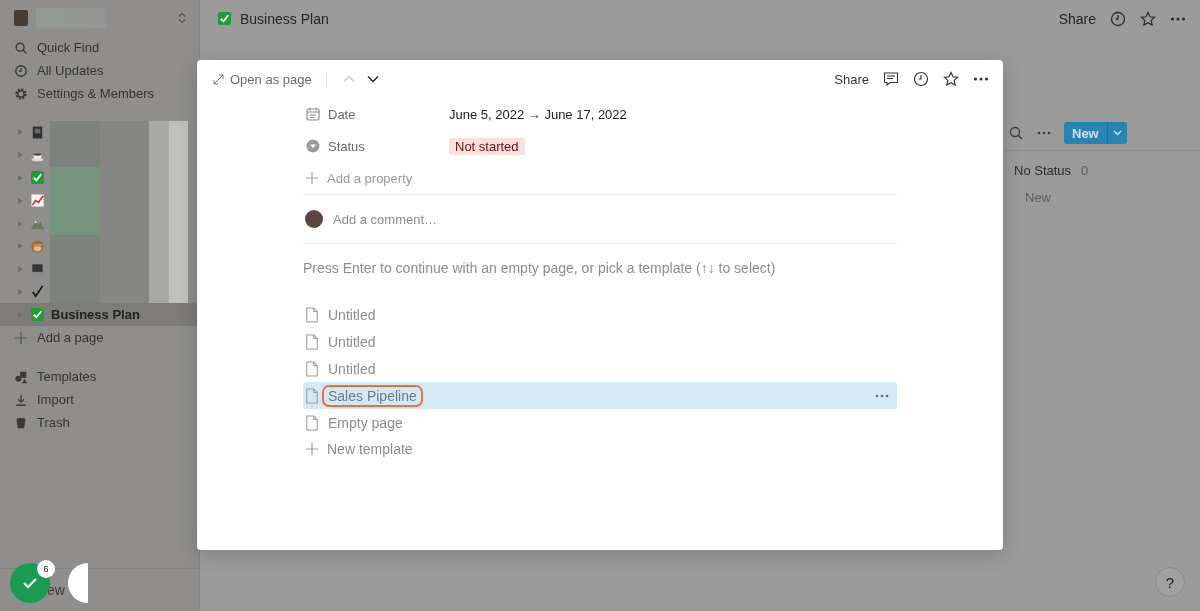 This screenshot has width=1200, height=611. Describe the element at coordinates (284, 18) in the screenshot. I see `page-title: Business Plan` at that location.